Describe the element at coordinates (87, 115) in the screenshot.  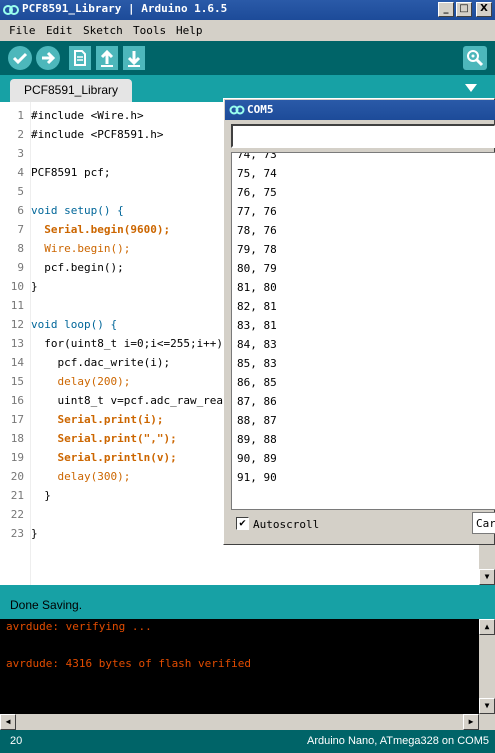
I see `code-line: #include <Wire.h>` at that location.